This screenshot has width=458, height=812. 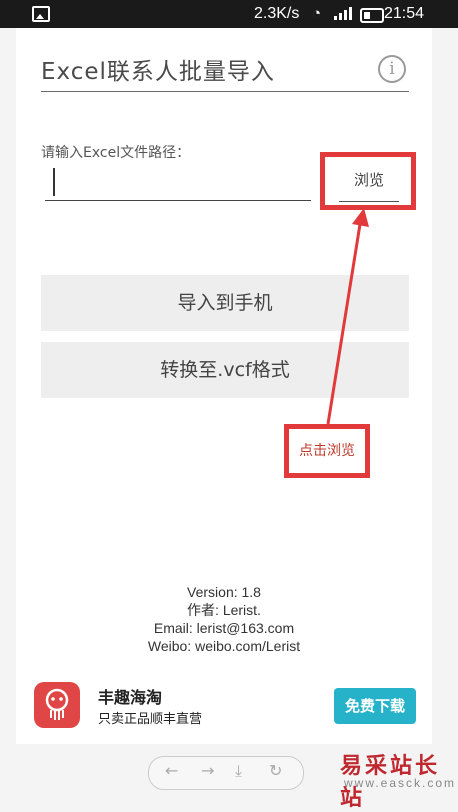 I want to click on ad-banner: 丰趣海淘 只卖正品顺丰直营 免费下载, so click(x=224, y=710).